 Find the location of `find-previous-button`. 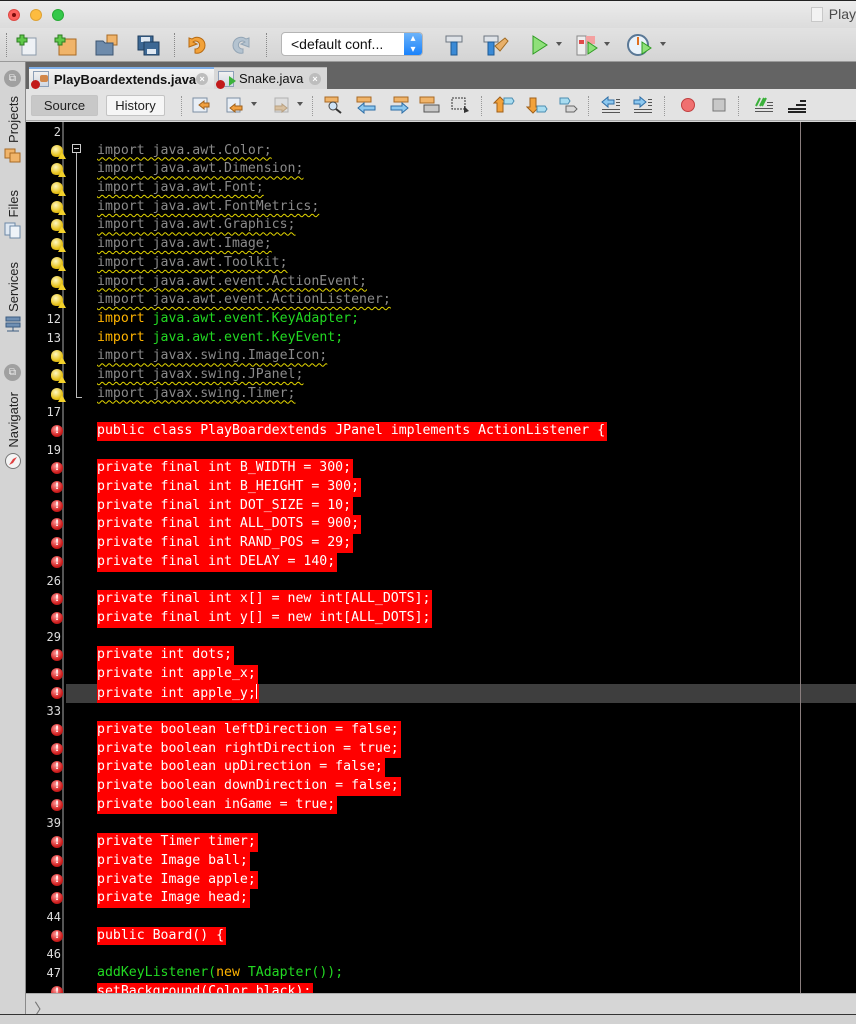

find-previous-button is located at coordinates (367, 105).